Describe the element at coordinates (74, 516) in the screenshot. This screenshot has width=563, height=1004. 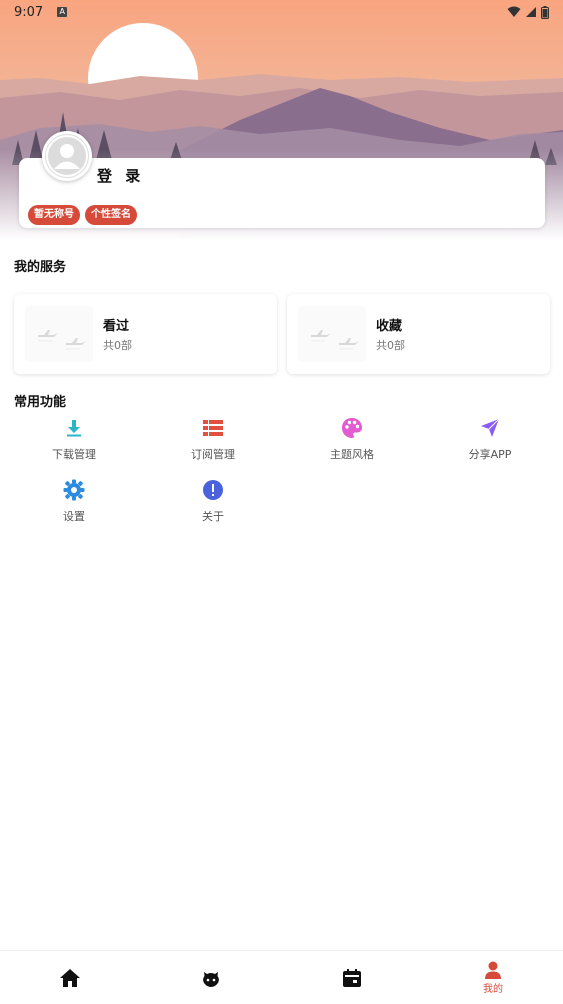
I see `settings-label: 设置` at that location.